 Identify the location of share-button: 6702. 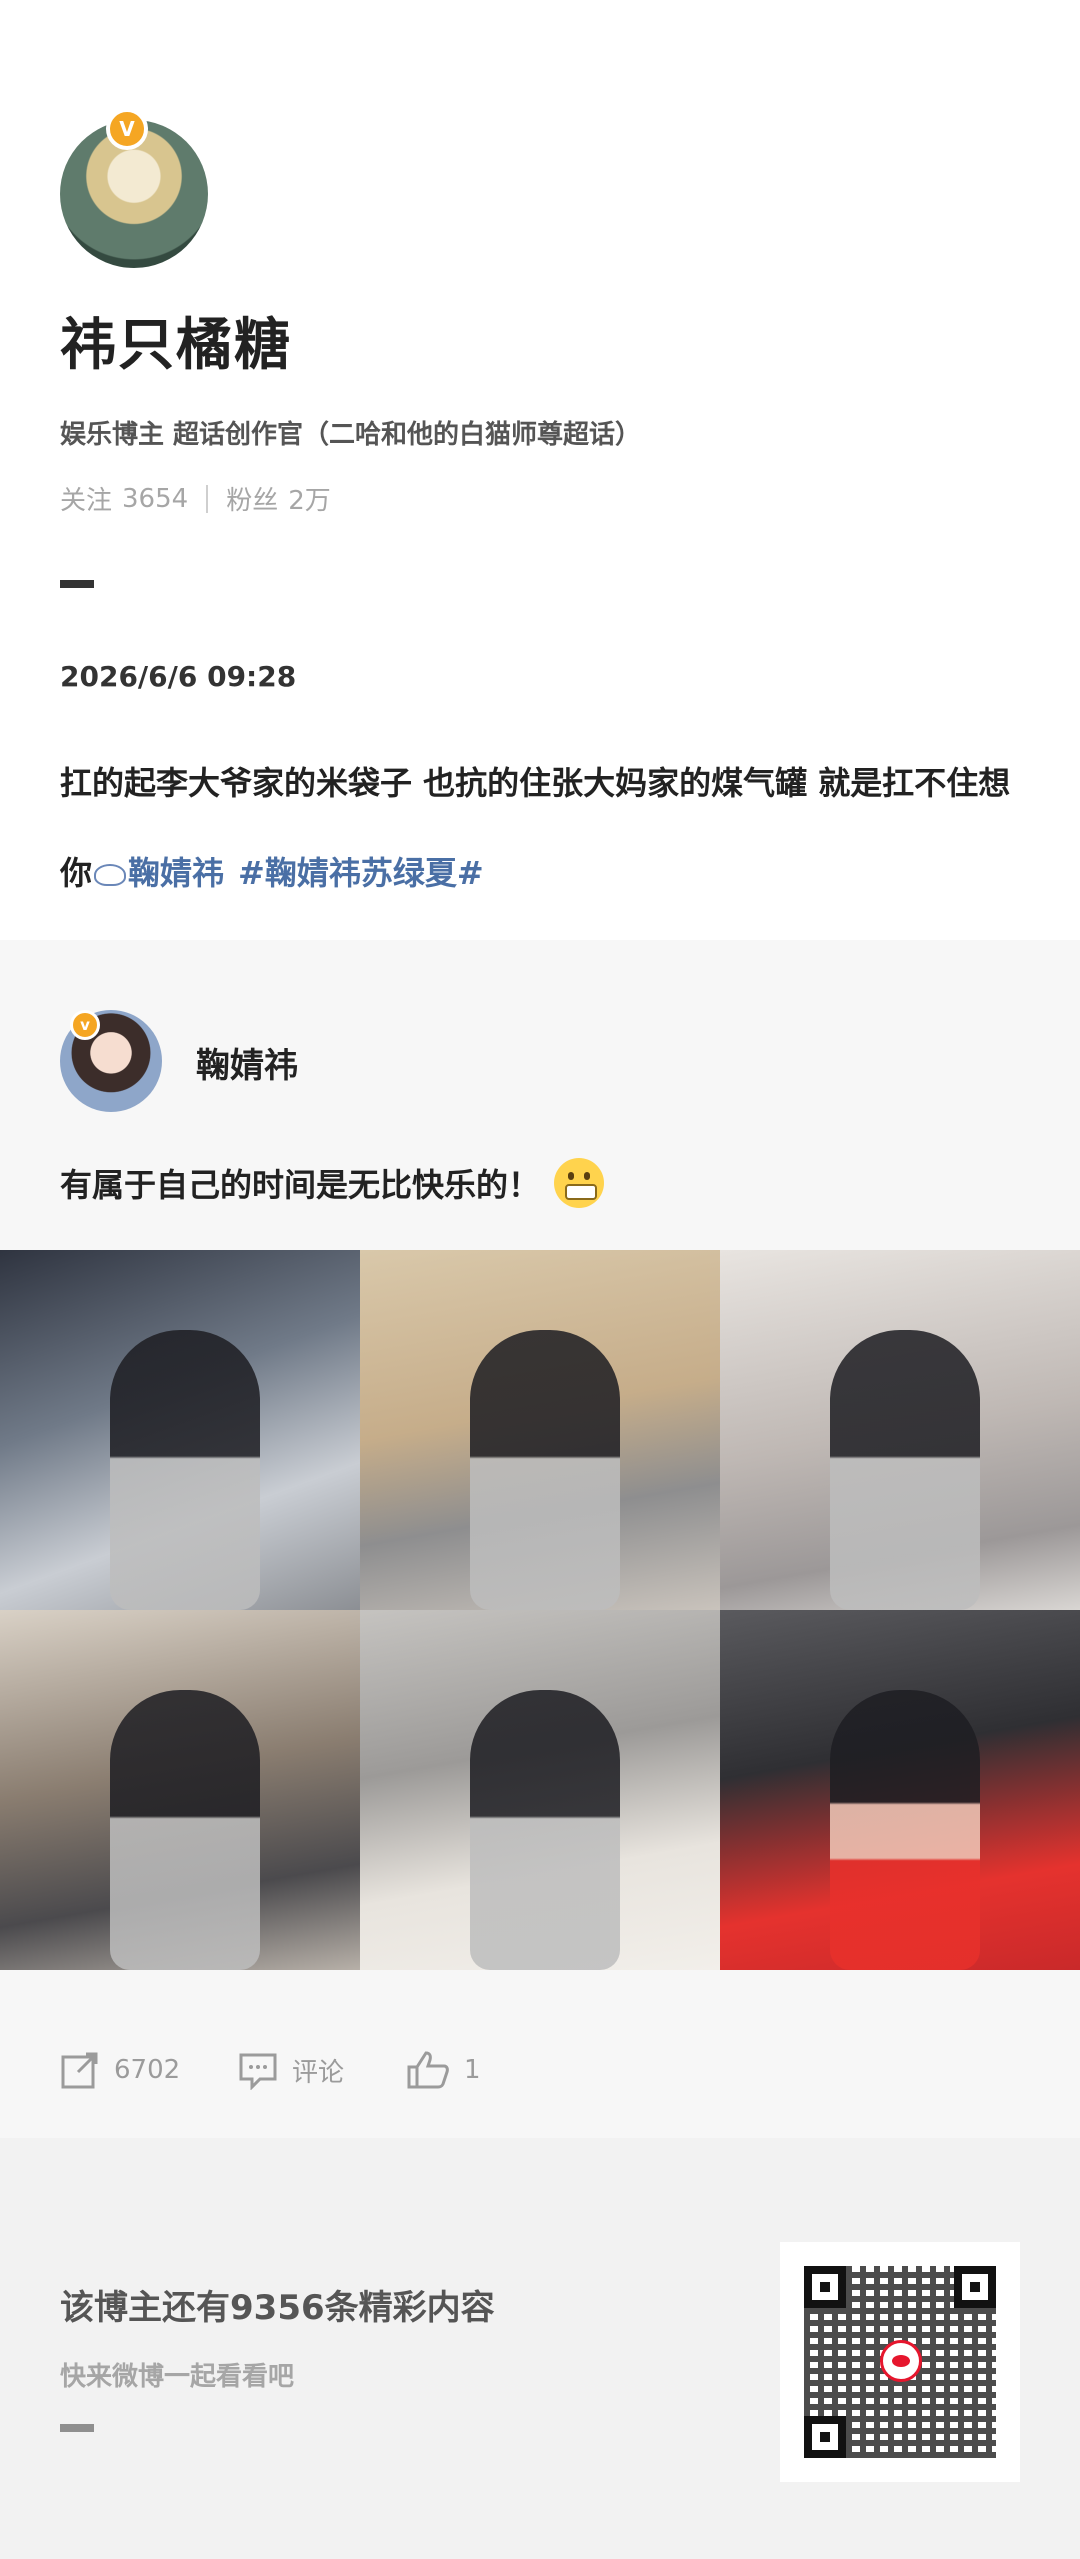
(120, 2070).